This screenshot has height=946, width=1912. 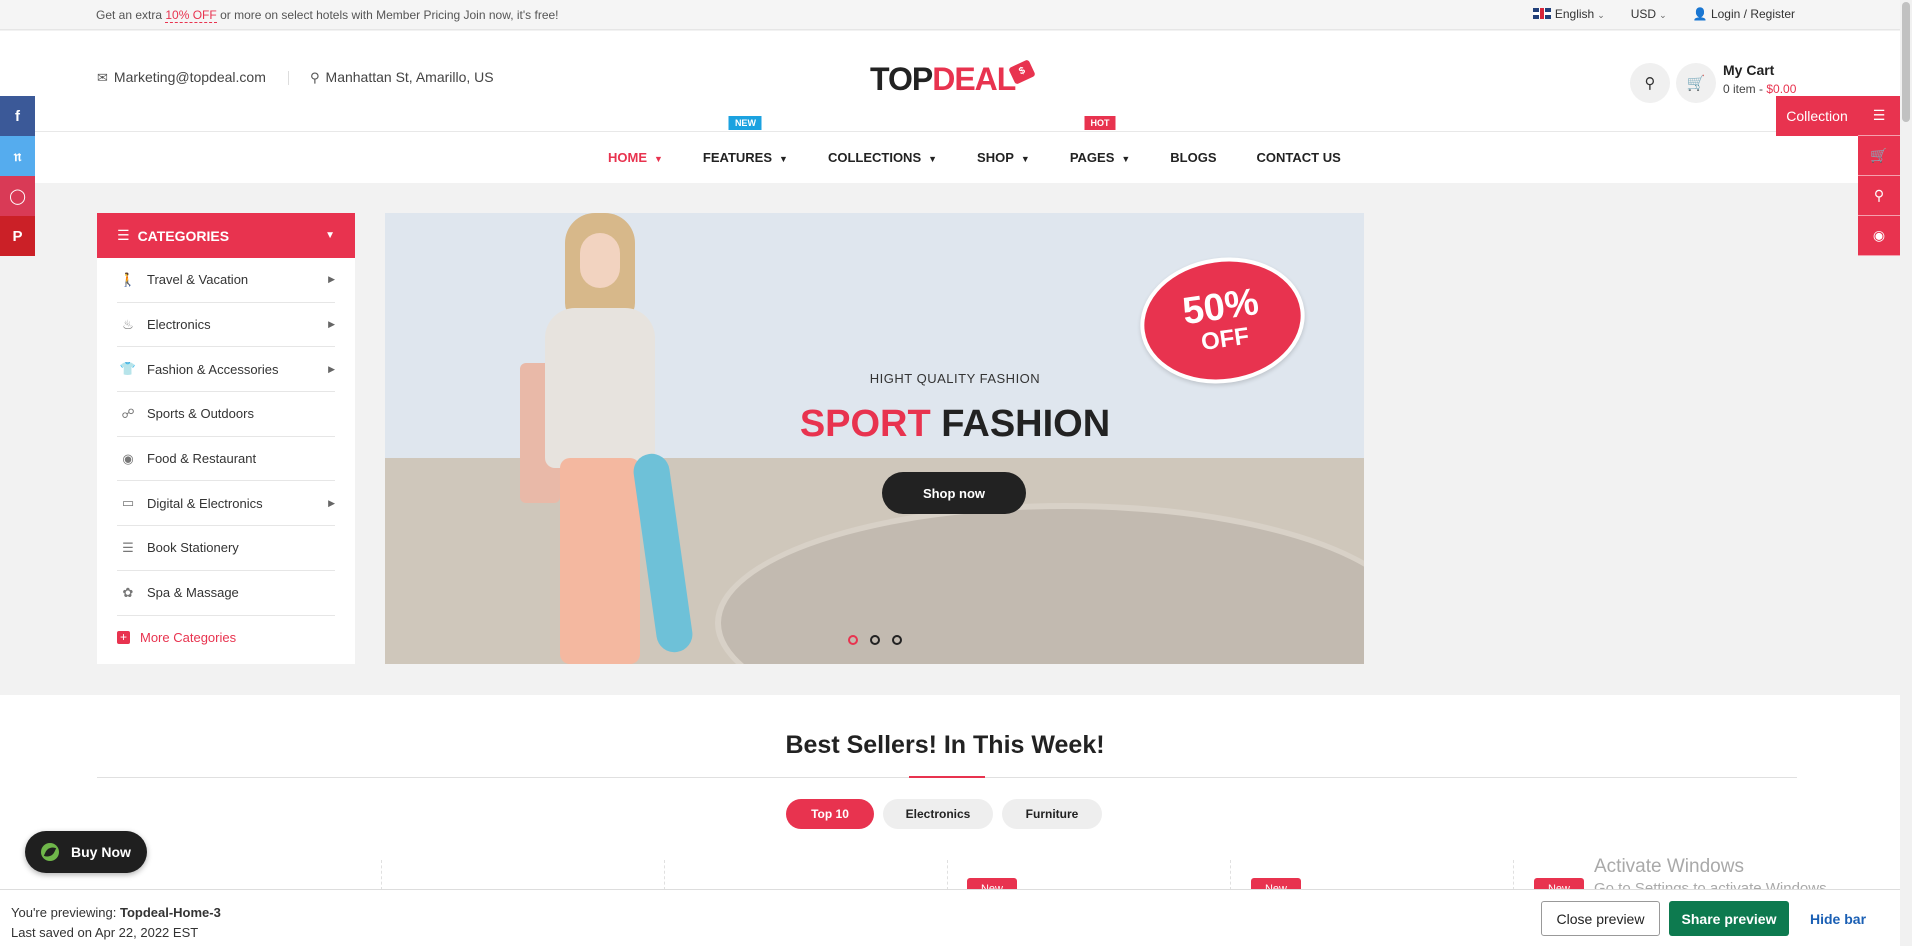 What do you see at coordinates (128, 324) in the screenshot?
I see `flame-icon: ♨` at bounding box center [128, 324].